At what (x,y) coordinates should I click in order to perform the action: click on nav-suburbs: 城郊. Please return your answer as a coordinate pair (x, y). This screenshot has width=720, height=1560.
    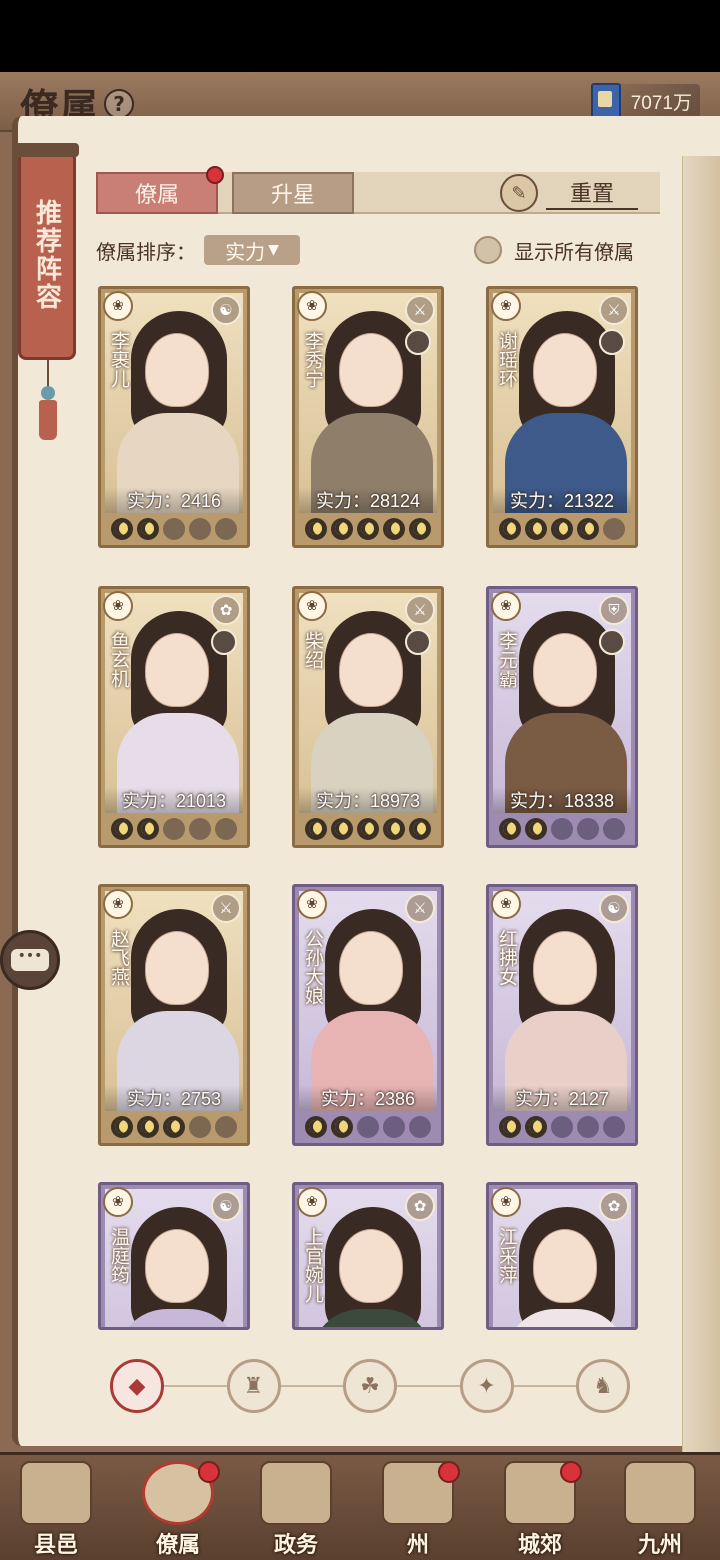
    Looking at the image, I should click on (540, 1507).